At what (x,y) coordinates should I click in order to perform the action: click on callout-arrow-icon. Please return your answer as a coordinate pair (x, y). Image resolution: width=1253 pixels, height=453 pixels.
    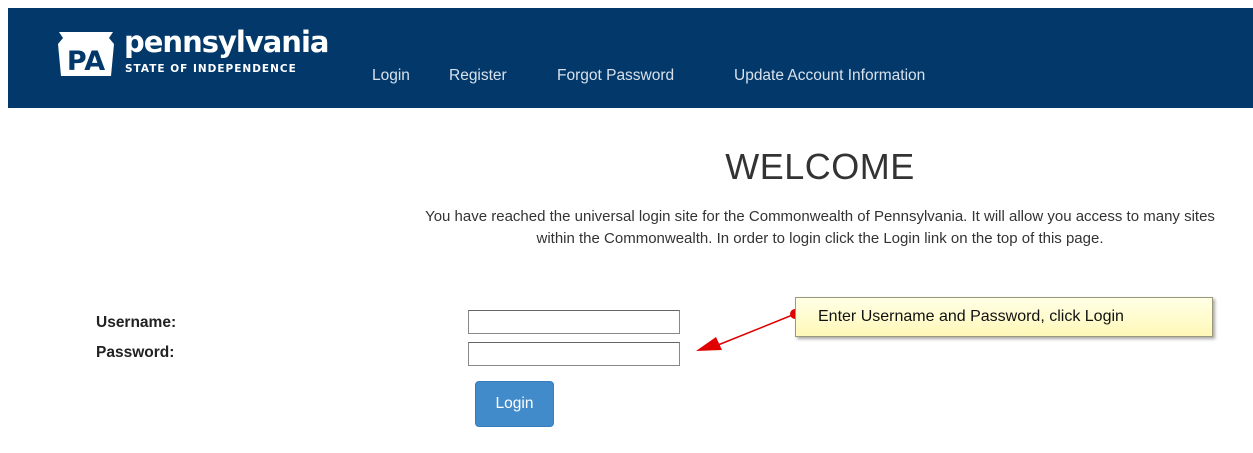
    Looking at the image, I should click on (748, 330).